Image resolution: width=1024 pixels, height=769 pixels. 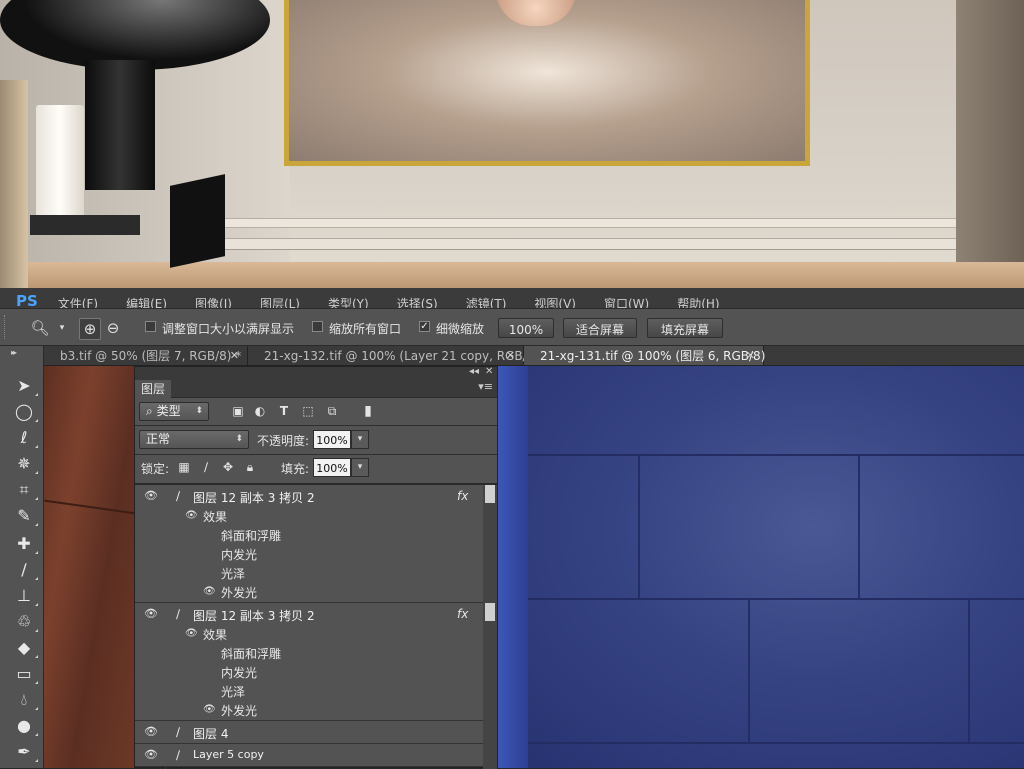 I want to click on layer-filter-dropdown: ⌕ 类型 ⬍, so click(x=174, y=411).